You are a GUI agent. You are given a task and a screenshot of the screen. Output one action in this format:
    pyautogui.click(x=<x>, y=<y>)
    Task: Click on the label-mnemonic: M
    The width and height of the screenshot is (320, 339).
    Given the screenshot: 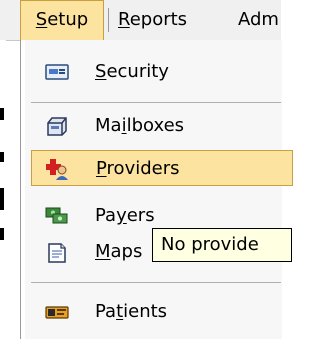 What is the action you would take?
    pyautogui.click(x=103, y=251)
    